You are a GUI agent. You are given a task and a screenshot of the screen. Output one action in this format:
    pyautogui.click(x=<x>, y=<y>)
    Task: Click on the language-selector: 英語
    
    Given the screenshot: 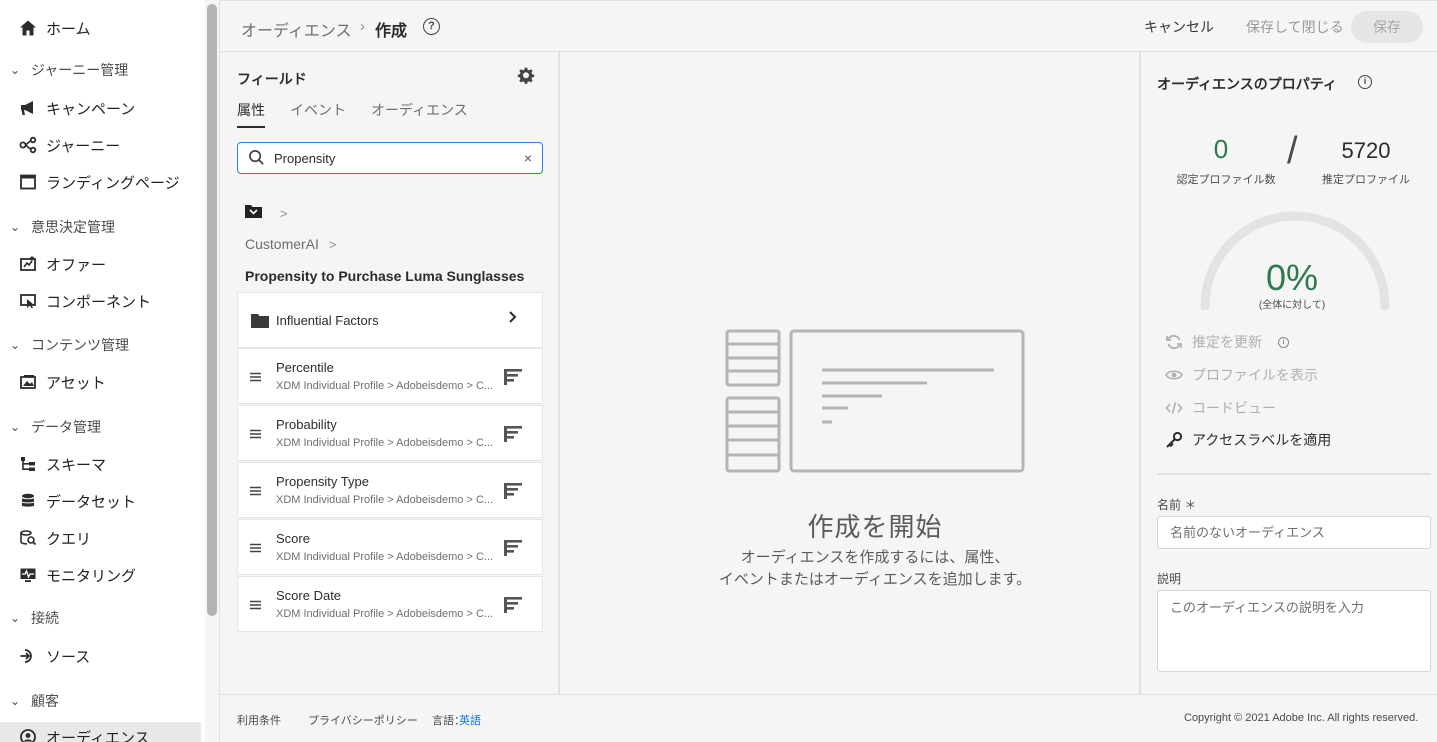 What is the action you would take?
    pyautogui.click(x=470, y=720)
    